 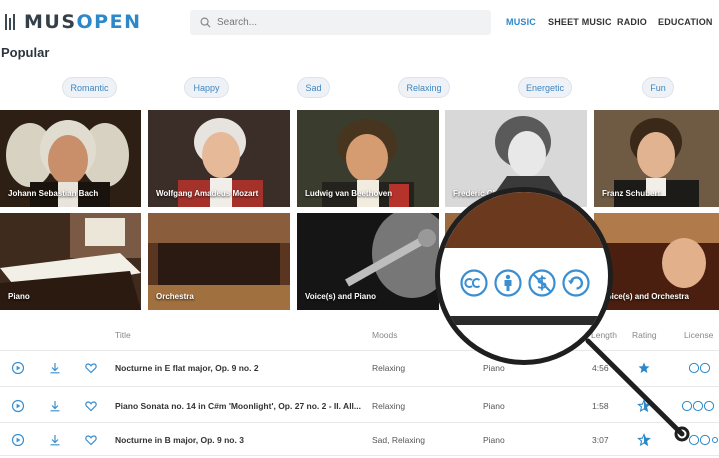 What do you see at coordinates (521, 22) in the screenshot?
I see `nav-music: MUSIC` at bounding box center [521, 22].